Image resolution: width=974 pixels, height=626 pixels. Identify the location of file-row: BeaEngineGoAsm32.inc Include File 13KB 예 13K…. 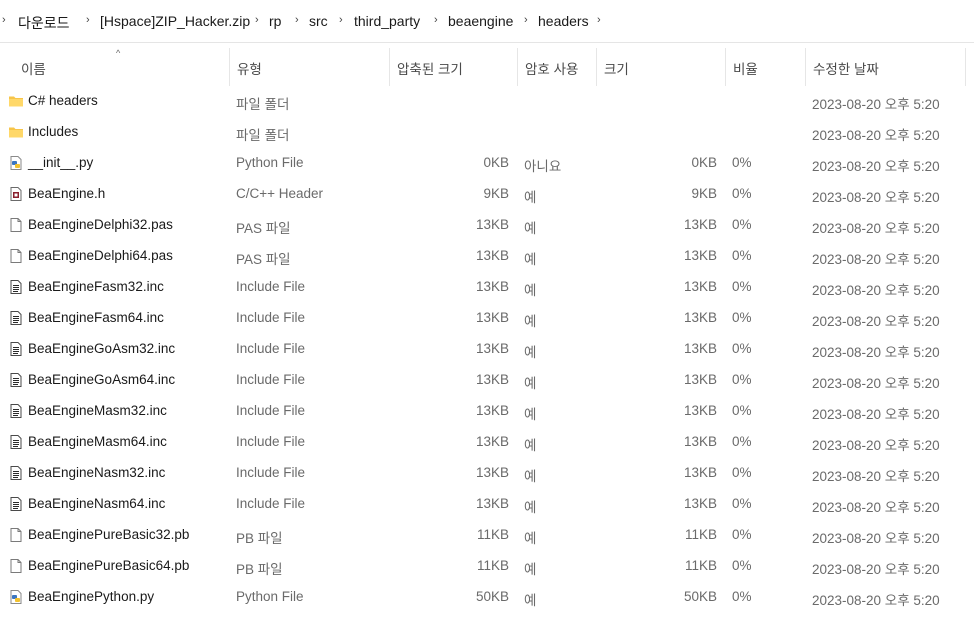
(487, 349).